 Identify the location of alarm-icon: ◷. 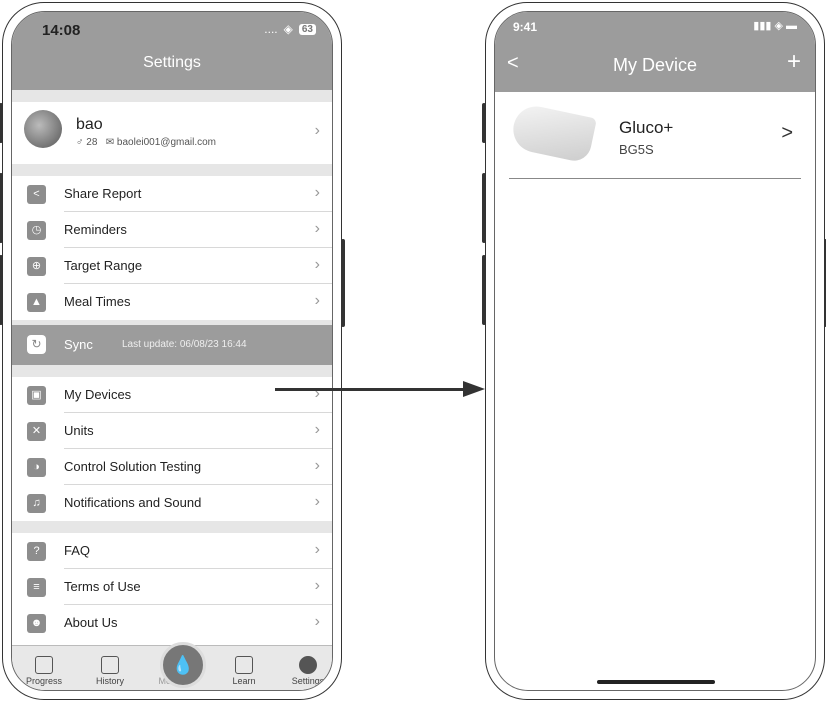
(36, 230).